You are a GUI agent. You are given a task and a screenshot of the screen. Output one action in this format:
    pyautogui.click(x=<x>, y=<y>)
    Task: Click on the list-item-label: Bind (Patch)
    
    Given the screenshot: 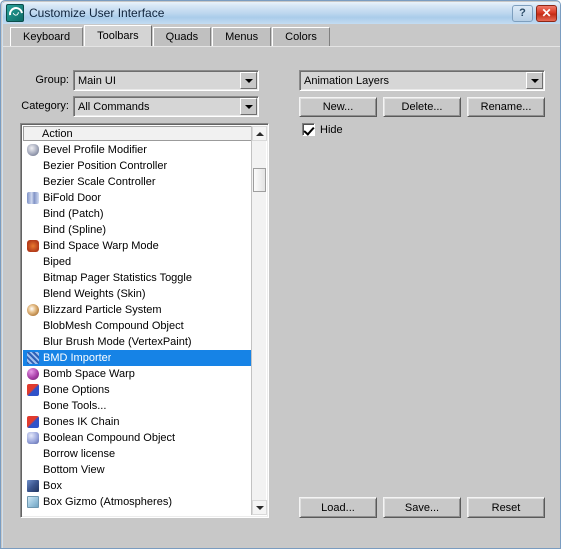 What is the action you would take?
    pyautogui.click(x=73, y=214)
    